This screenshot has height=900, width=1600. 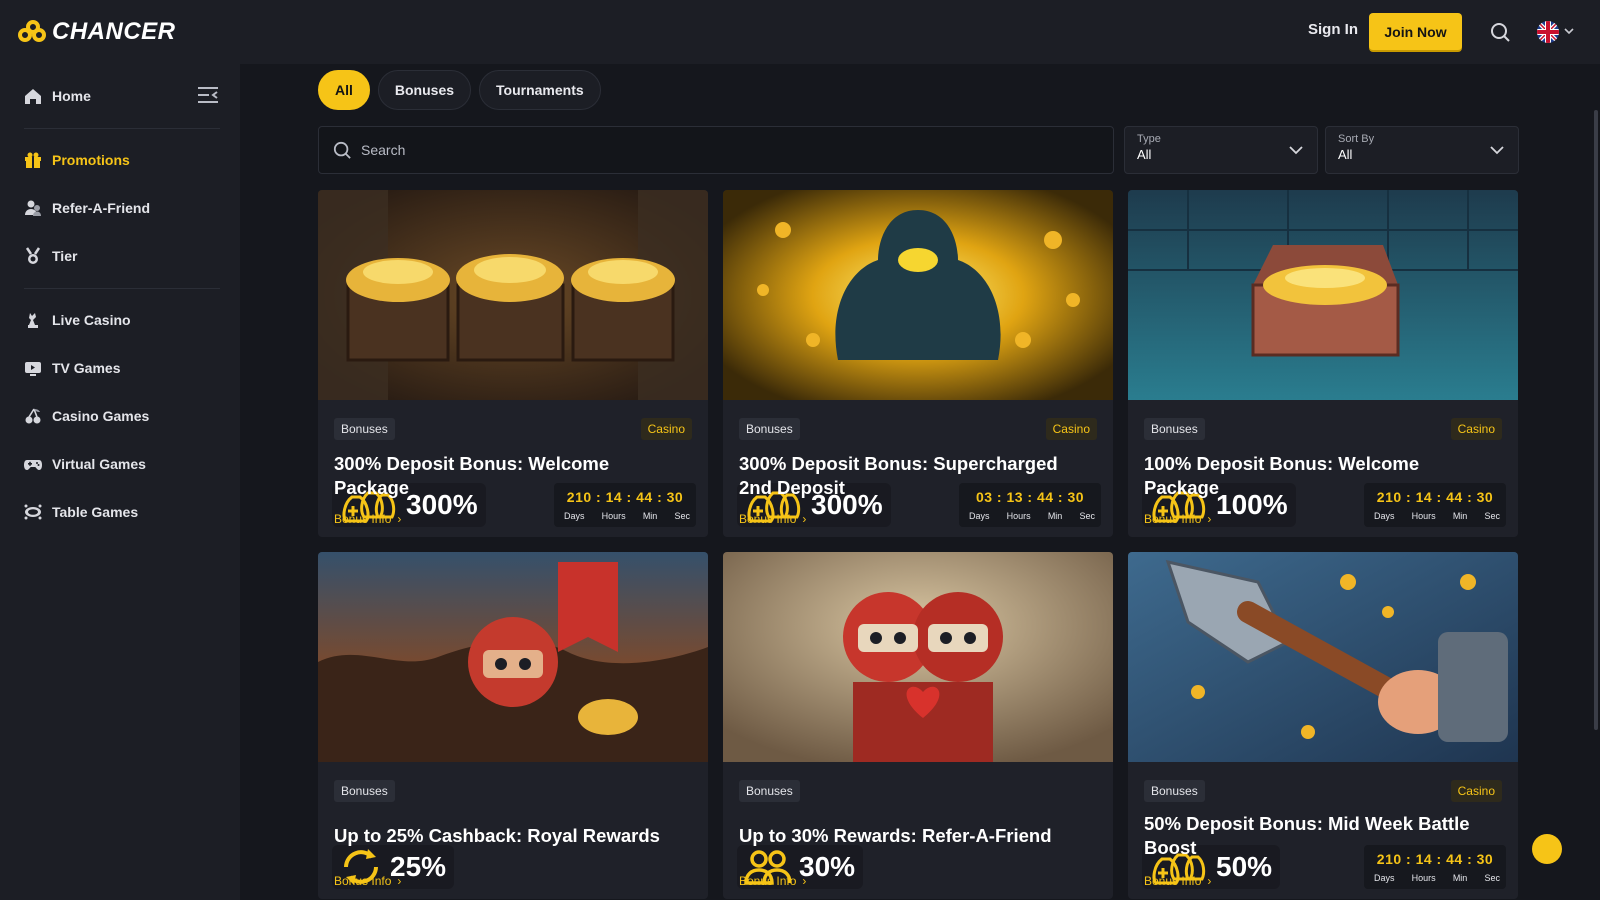 I want to click on gamepad-icon, so click(x=33, y=464).